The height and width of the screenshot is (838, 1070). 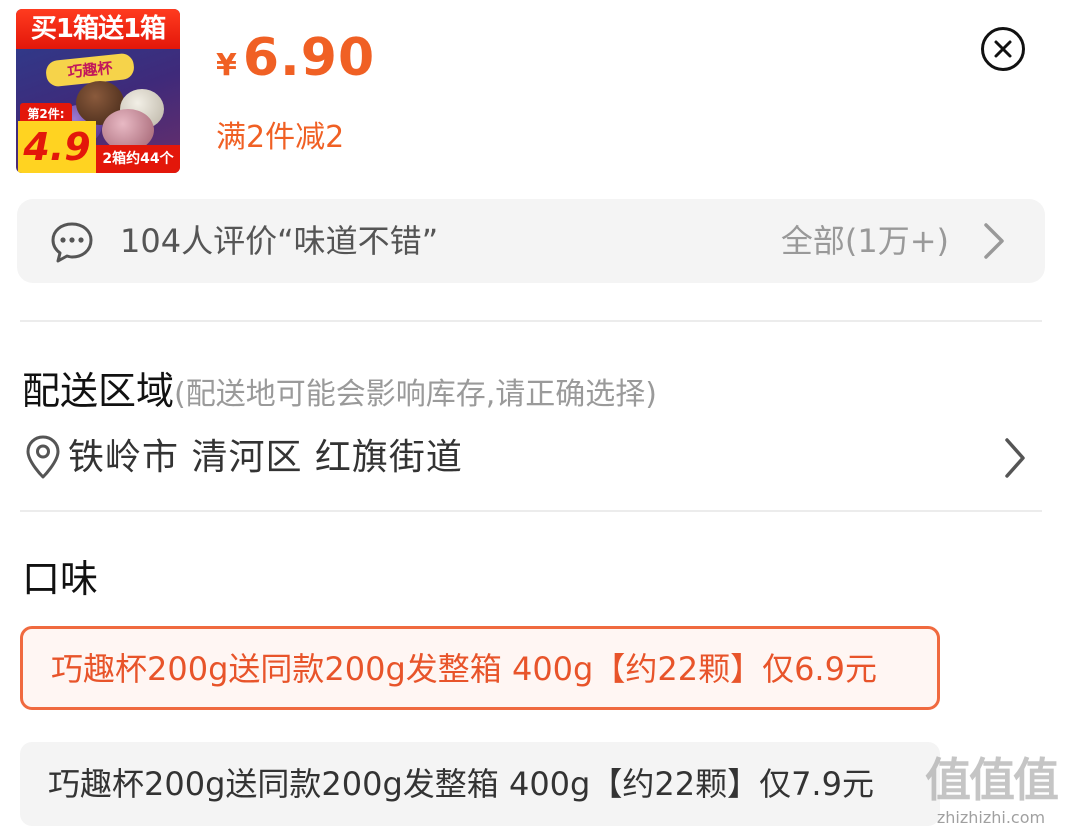 I want to click on discount-text: 满2件减2, so click(x=280, y=137).